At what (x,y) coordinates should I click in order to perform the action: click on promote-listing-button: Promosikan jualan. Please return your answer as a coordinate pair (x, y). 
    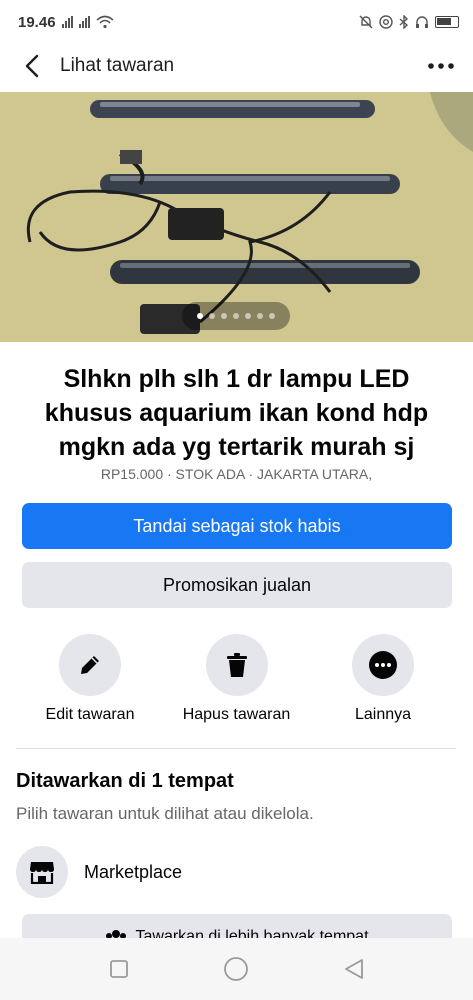
    Looking at the image, I should click on (237, 585).